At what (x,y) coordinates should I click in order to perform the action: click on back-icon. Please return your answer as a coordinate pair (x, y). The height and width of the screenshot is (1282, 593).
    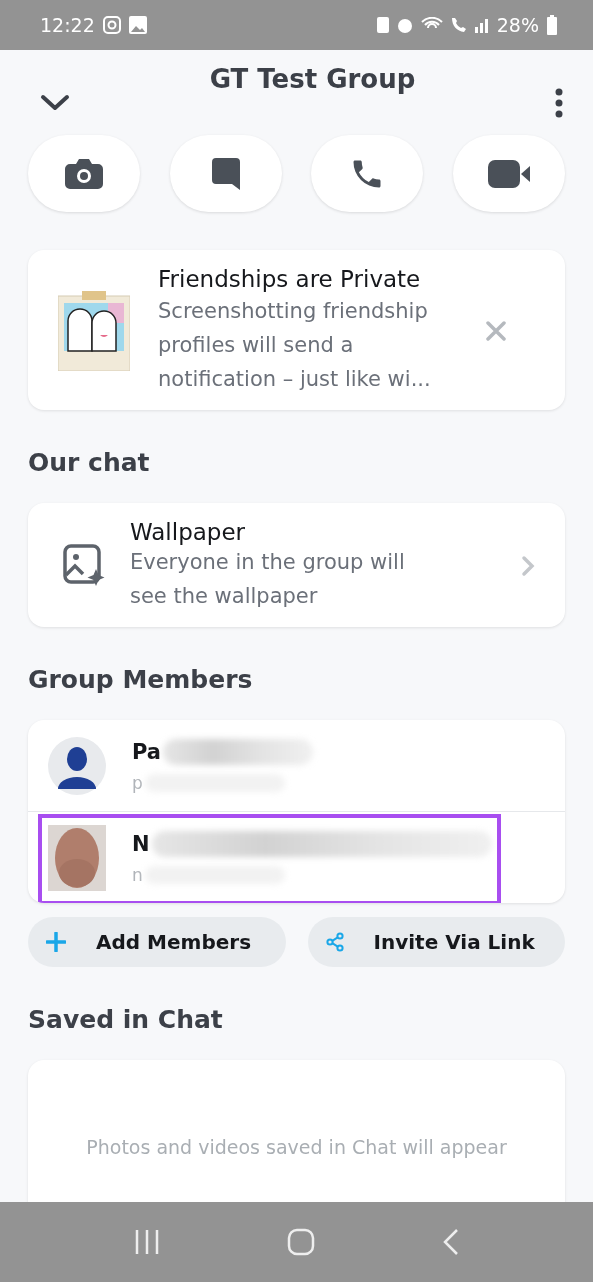
    Looking at the image, I should click on (450, 1242).